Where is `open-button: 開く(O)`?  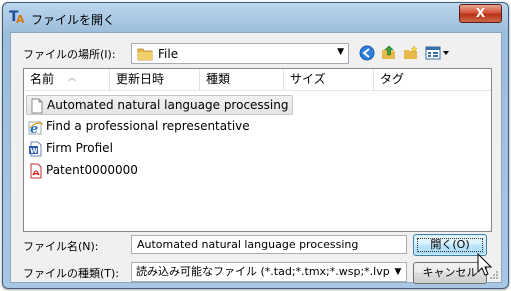
open-button: 開く(O) is located at coordinates (450, 245).